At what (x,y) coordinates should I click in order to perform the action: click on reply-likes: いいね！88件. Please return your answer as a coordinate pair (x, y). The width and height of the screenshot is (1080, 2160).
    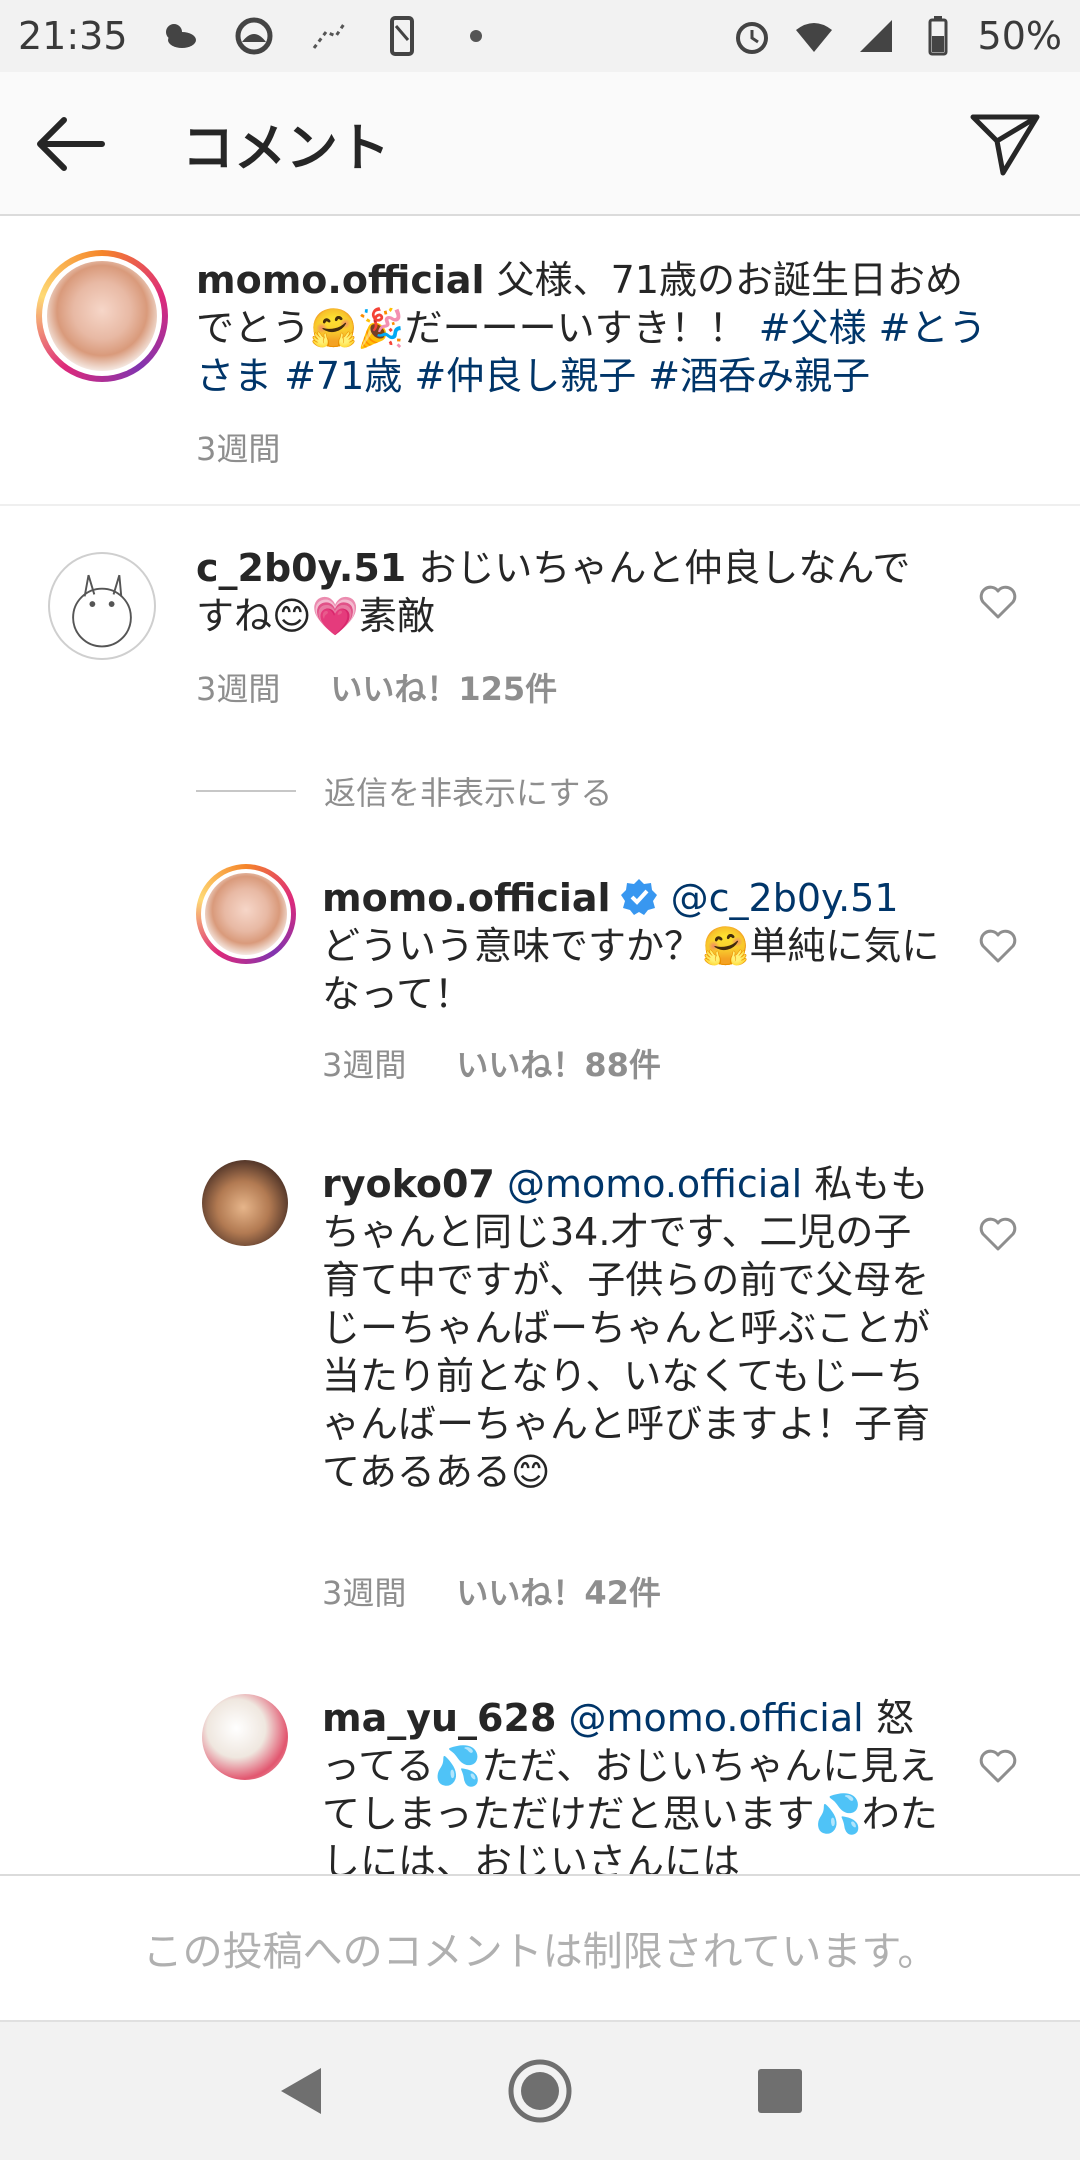
    Looking at the image, I should click on (558, 1063).